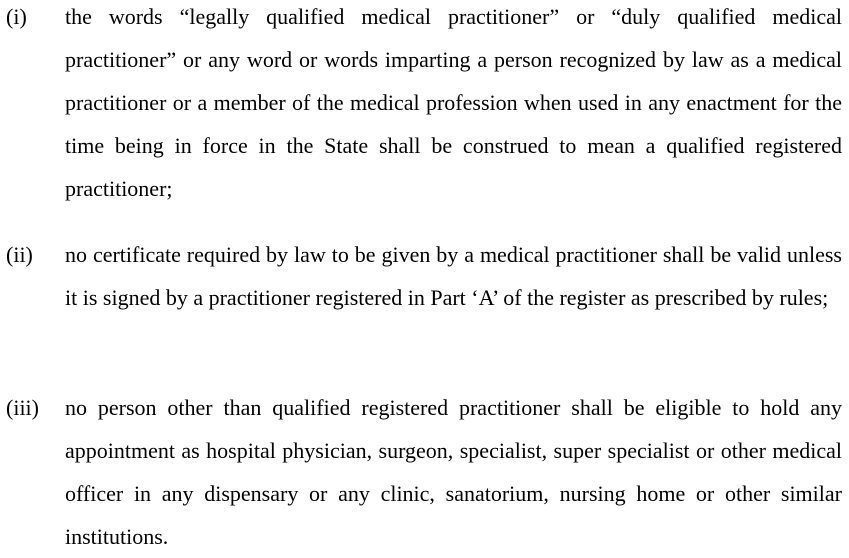 The width and height of the screenshot is (849, 558). I want to click on clause-number: (i), so click(16, 16).